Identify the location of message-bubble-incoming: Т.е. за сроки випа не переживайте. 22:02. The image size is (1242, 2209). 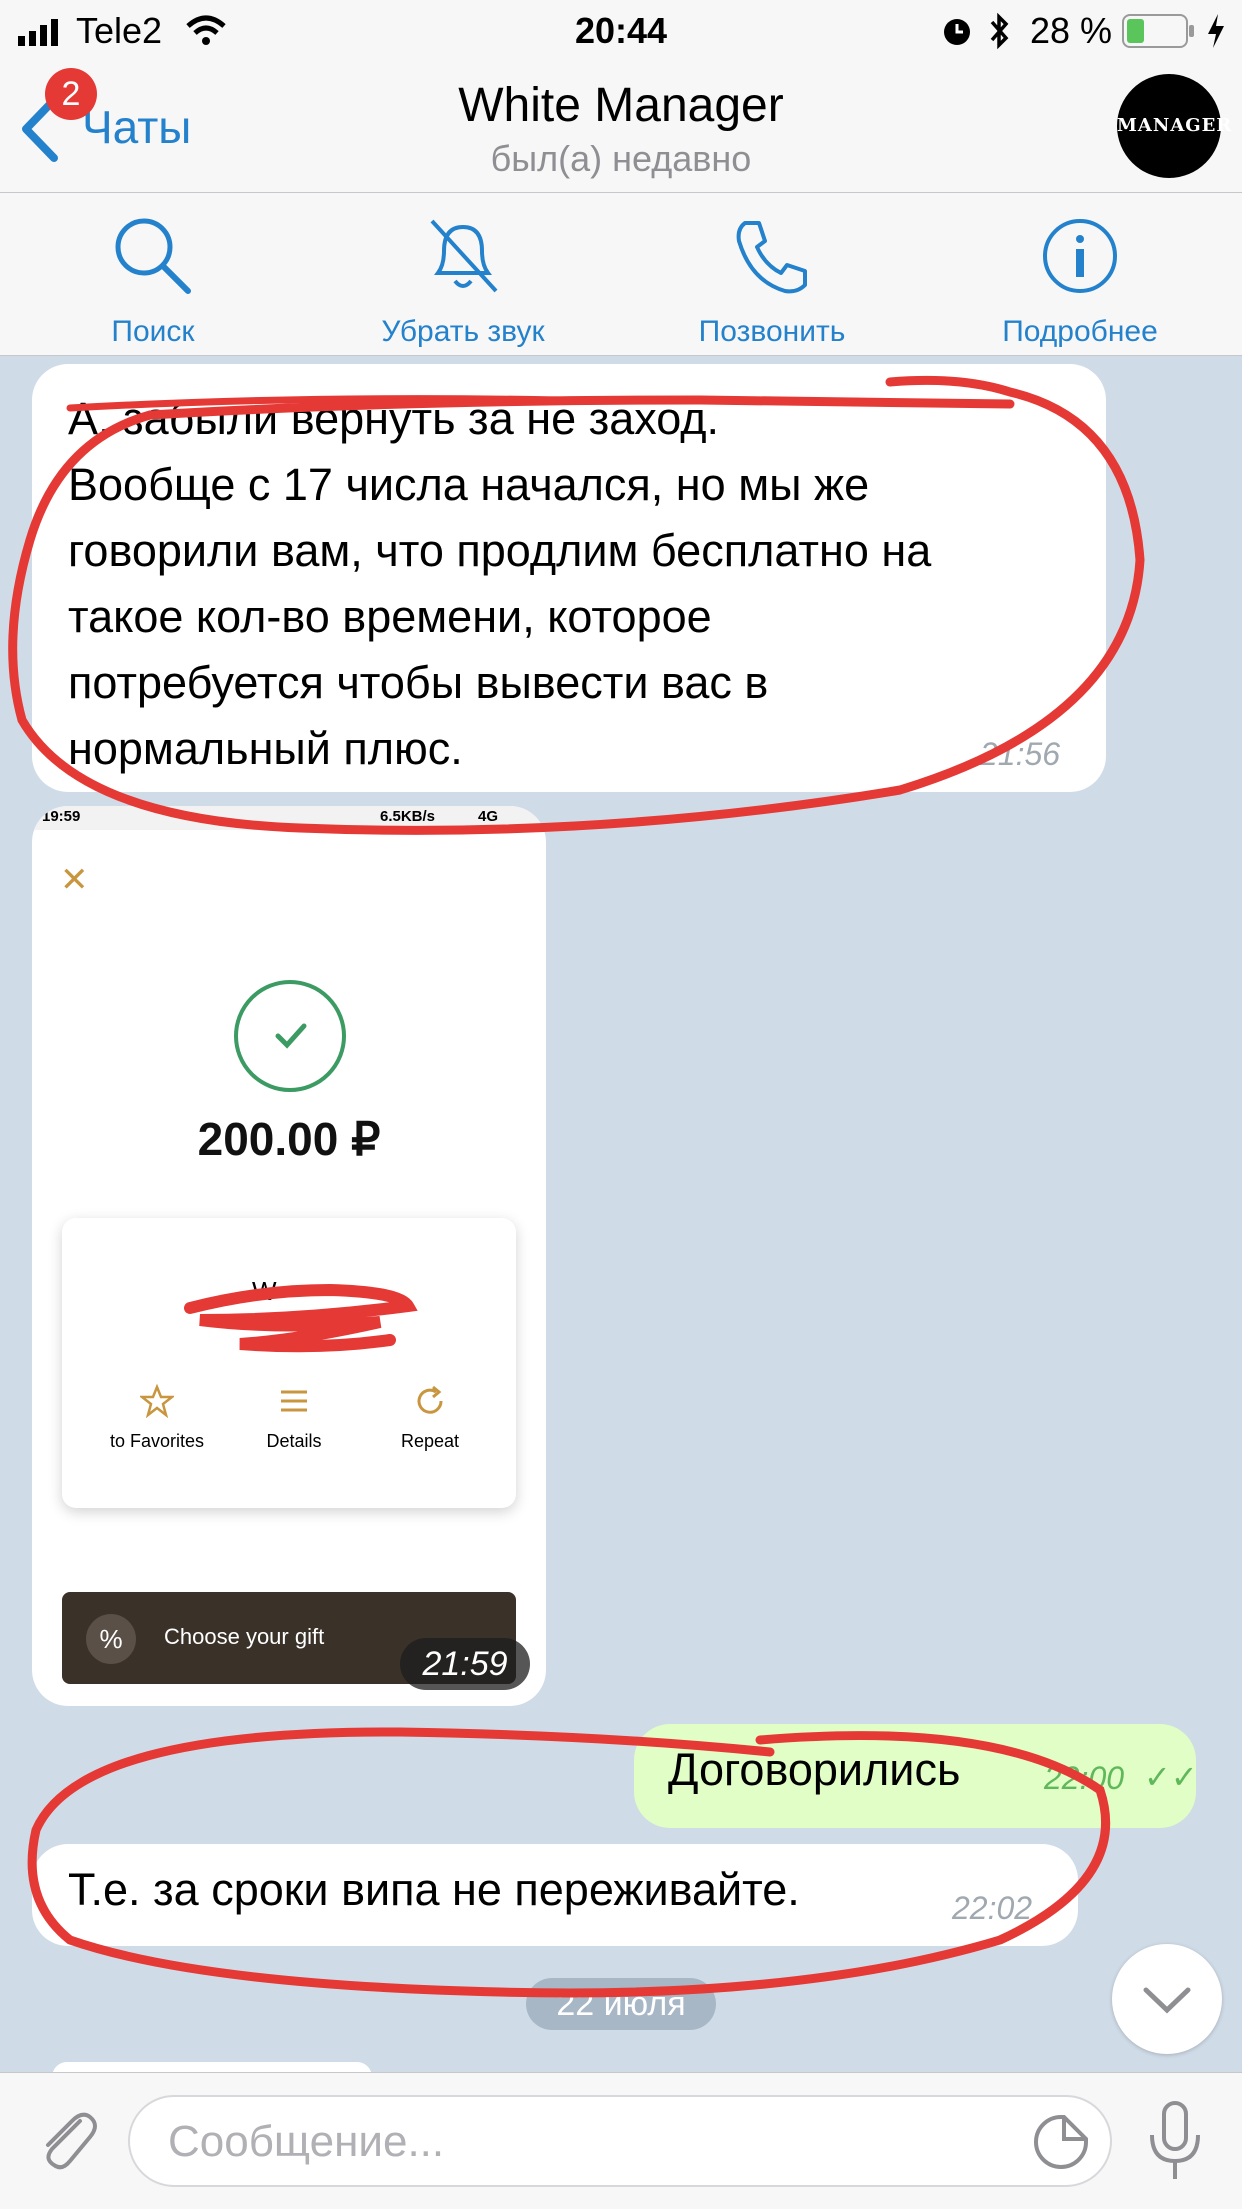
(555, 1895).